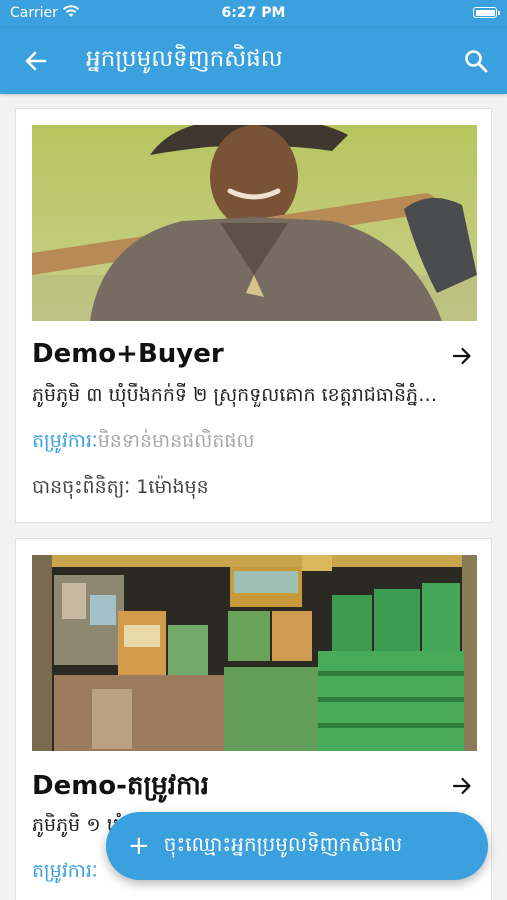 This screenshot has height=900, width=507. What do you see at coordinates (184, 59) in the screenshot?
I see `page-title: អ្នកប្រមូលទិញកសិផល` at bounding box center [184, 59].